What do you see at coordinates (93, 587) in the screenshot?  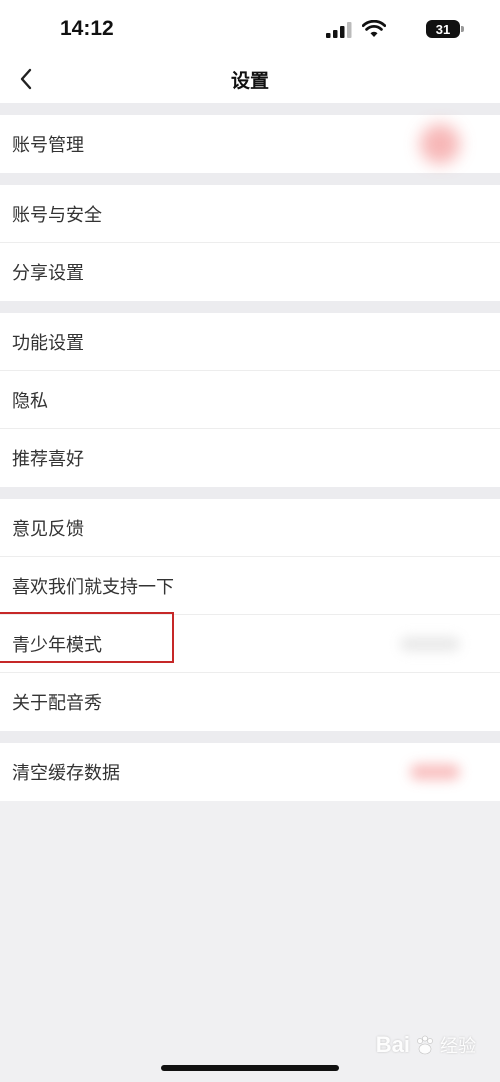 I see `settings-item-label: 喜欢我们就支持一下` at bounding box center [93, 587].